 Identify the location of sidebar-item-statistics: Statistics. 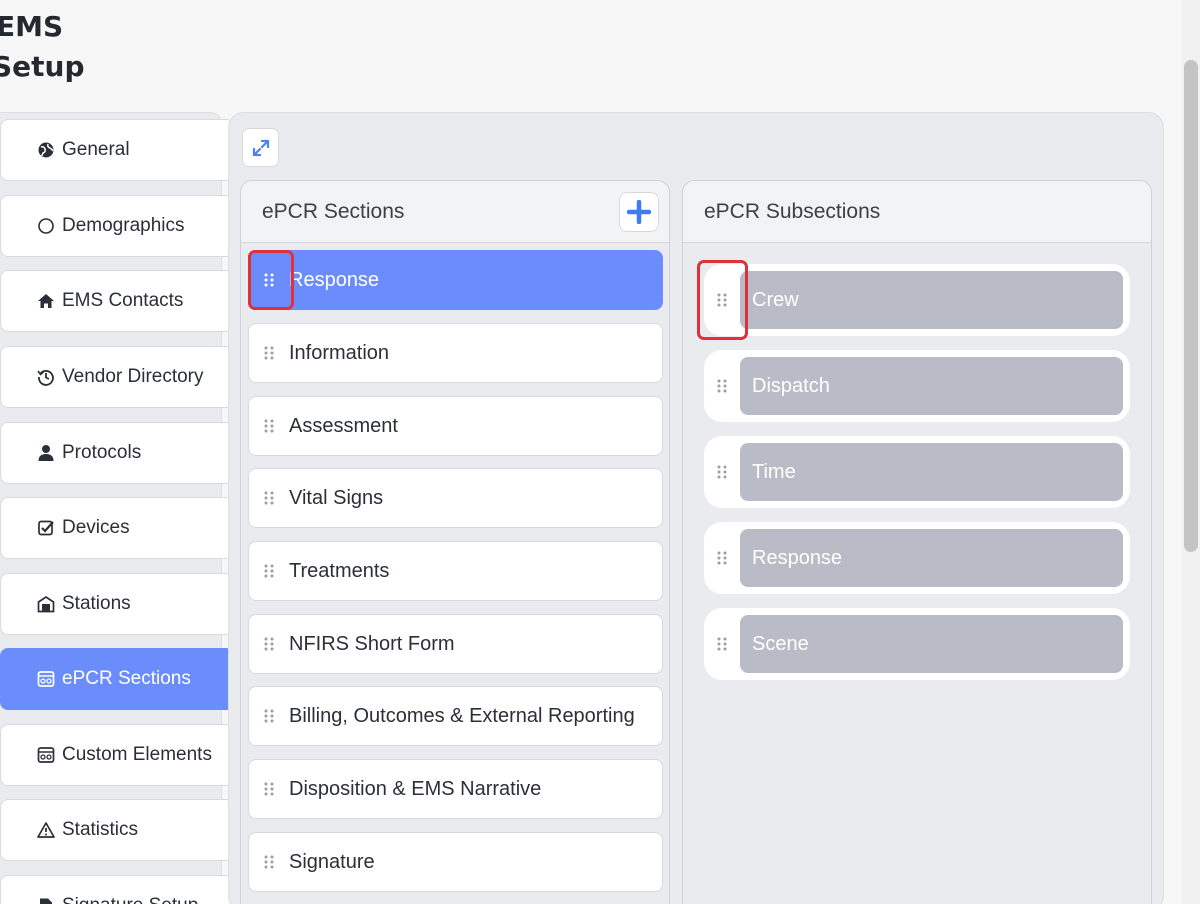
(117, 830).